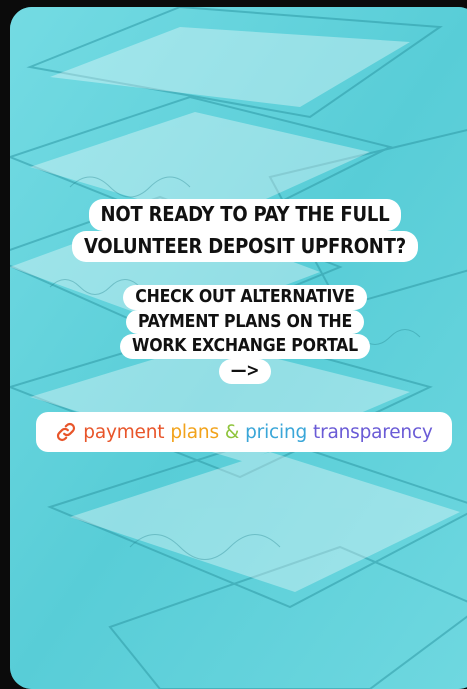 This screenshot has height=689, width=467. Describe the element at coordinates (276, 432) in the screenshot. I see `link-word-4: pricing` at that location.